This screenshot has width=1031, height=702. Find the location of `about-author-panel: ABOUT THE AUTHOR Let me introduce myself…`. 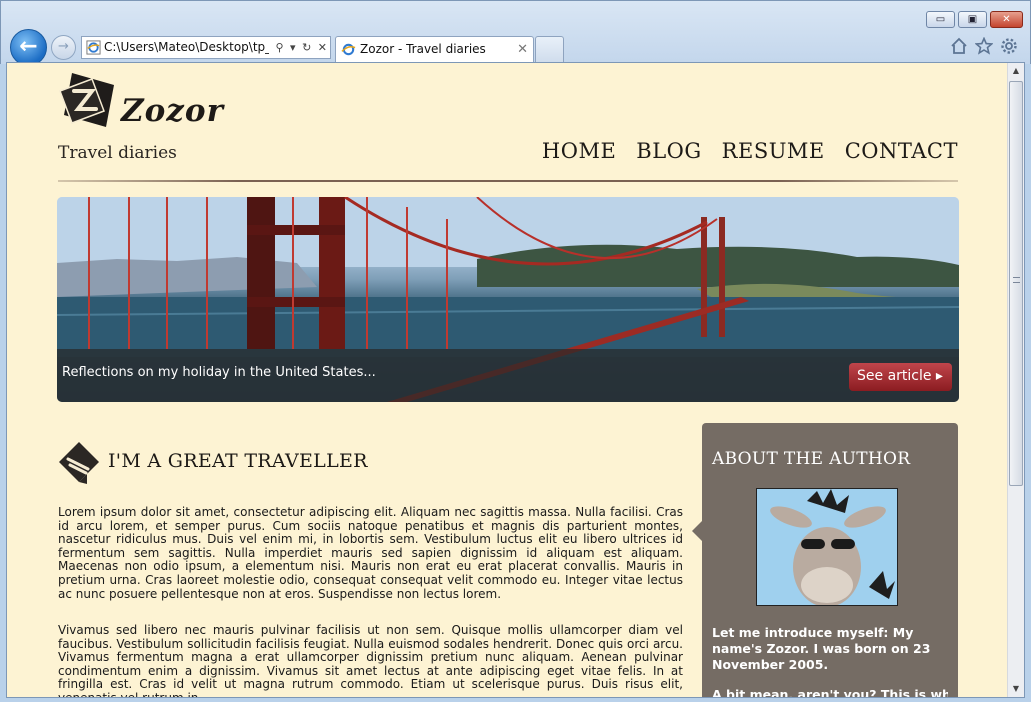

about-author-panel: ABOUT THE AUTHOR Let me introduce myself… is located at coordinates (830, 560).